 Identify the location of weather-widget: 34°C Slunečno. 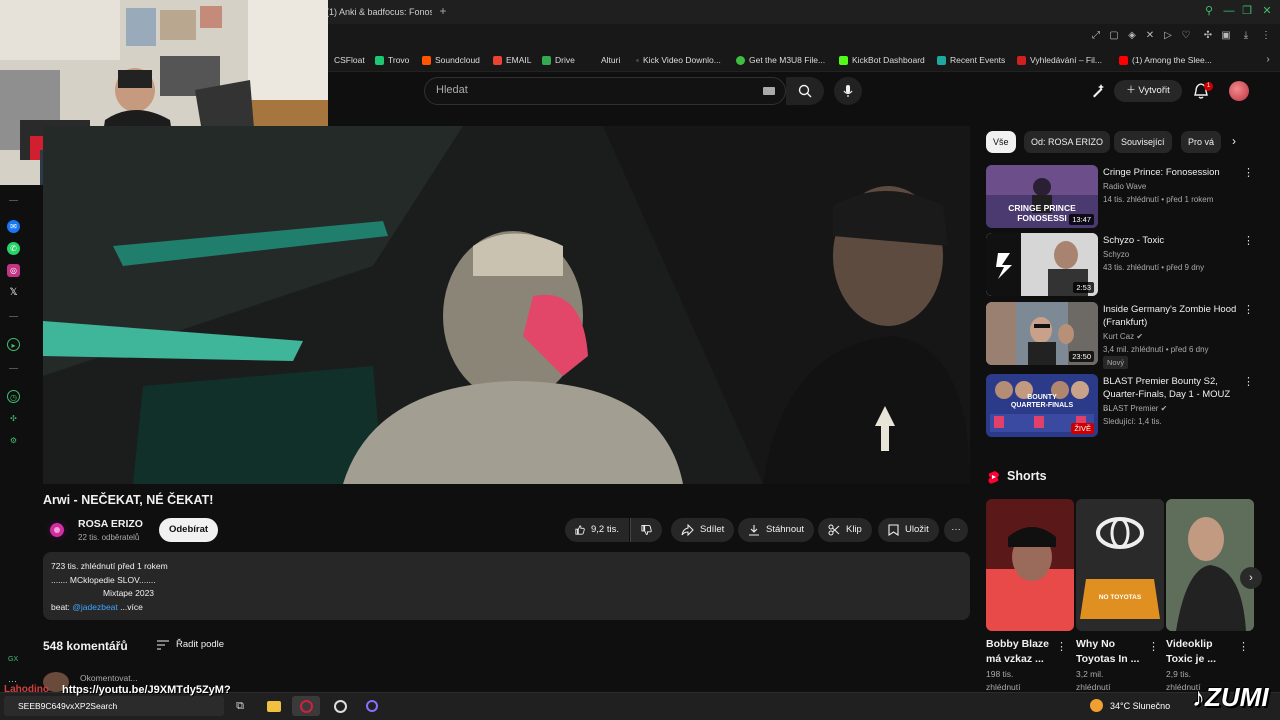
(1140, 706).